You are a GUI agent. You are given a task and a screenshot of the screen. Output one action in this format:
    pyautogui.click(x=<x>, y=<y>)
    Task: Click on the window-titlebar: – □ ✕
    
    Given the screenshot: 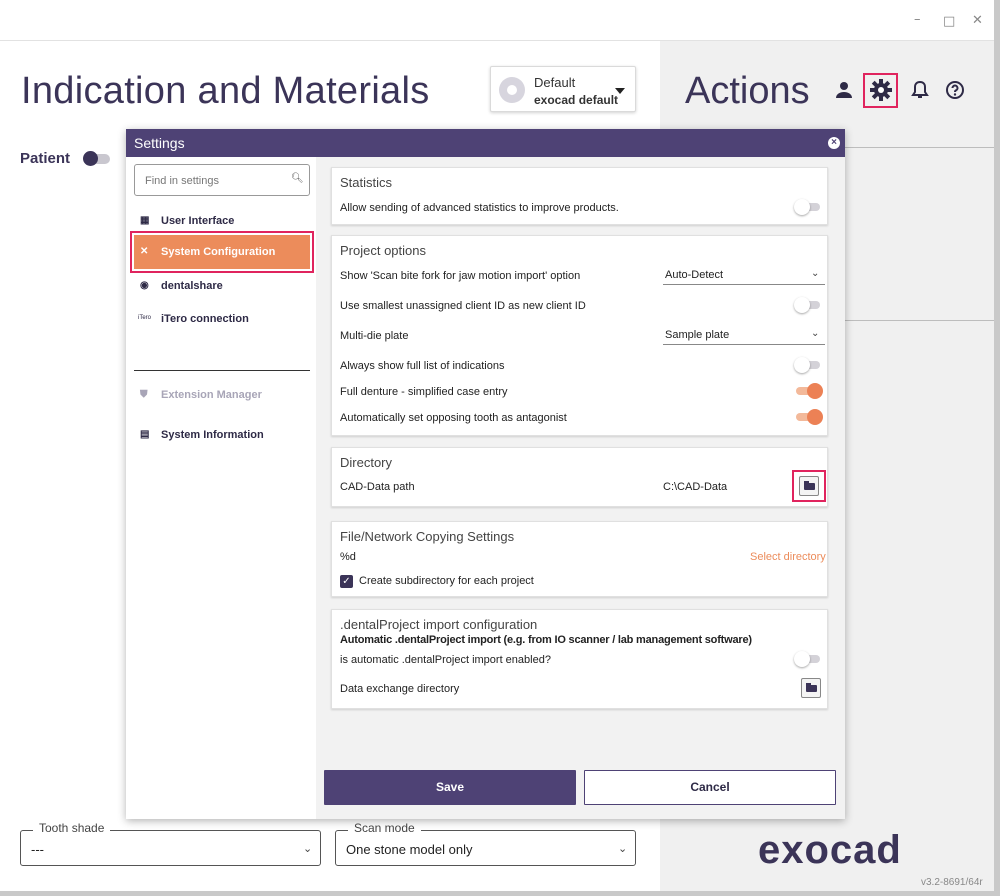 What is the action you would take?
    pyautogui.click(x=500, y=20)
    